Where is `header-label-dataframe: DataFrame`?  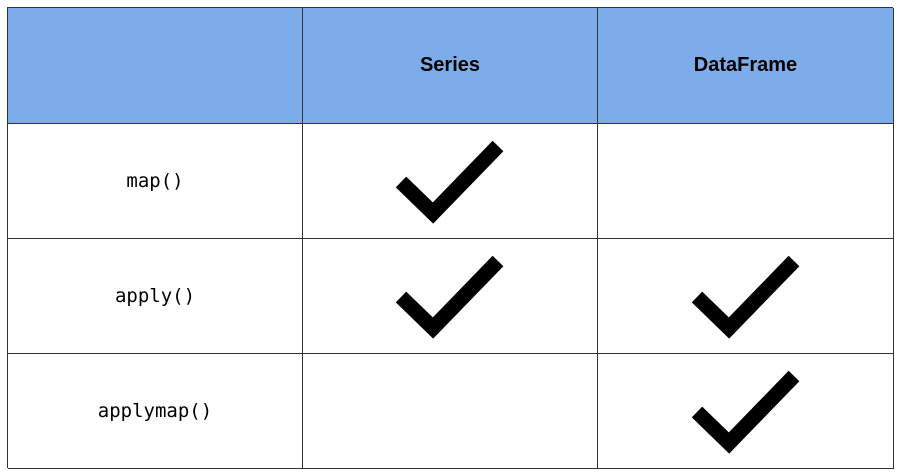 header-label-dataframe: DataFrame is located at coordinates (745, 65).